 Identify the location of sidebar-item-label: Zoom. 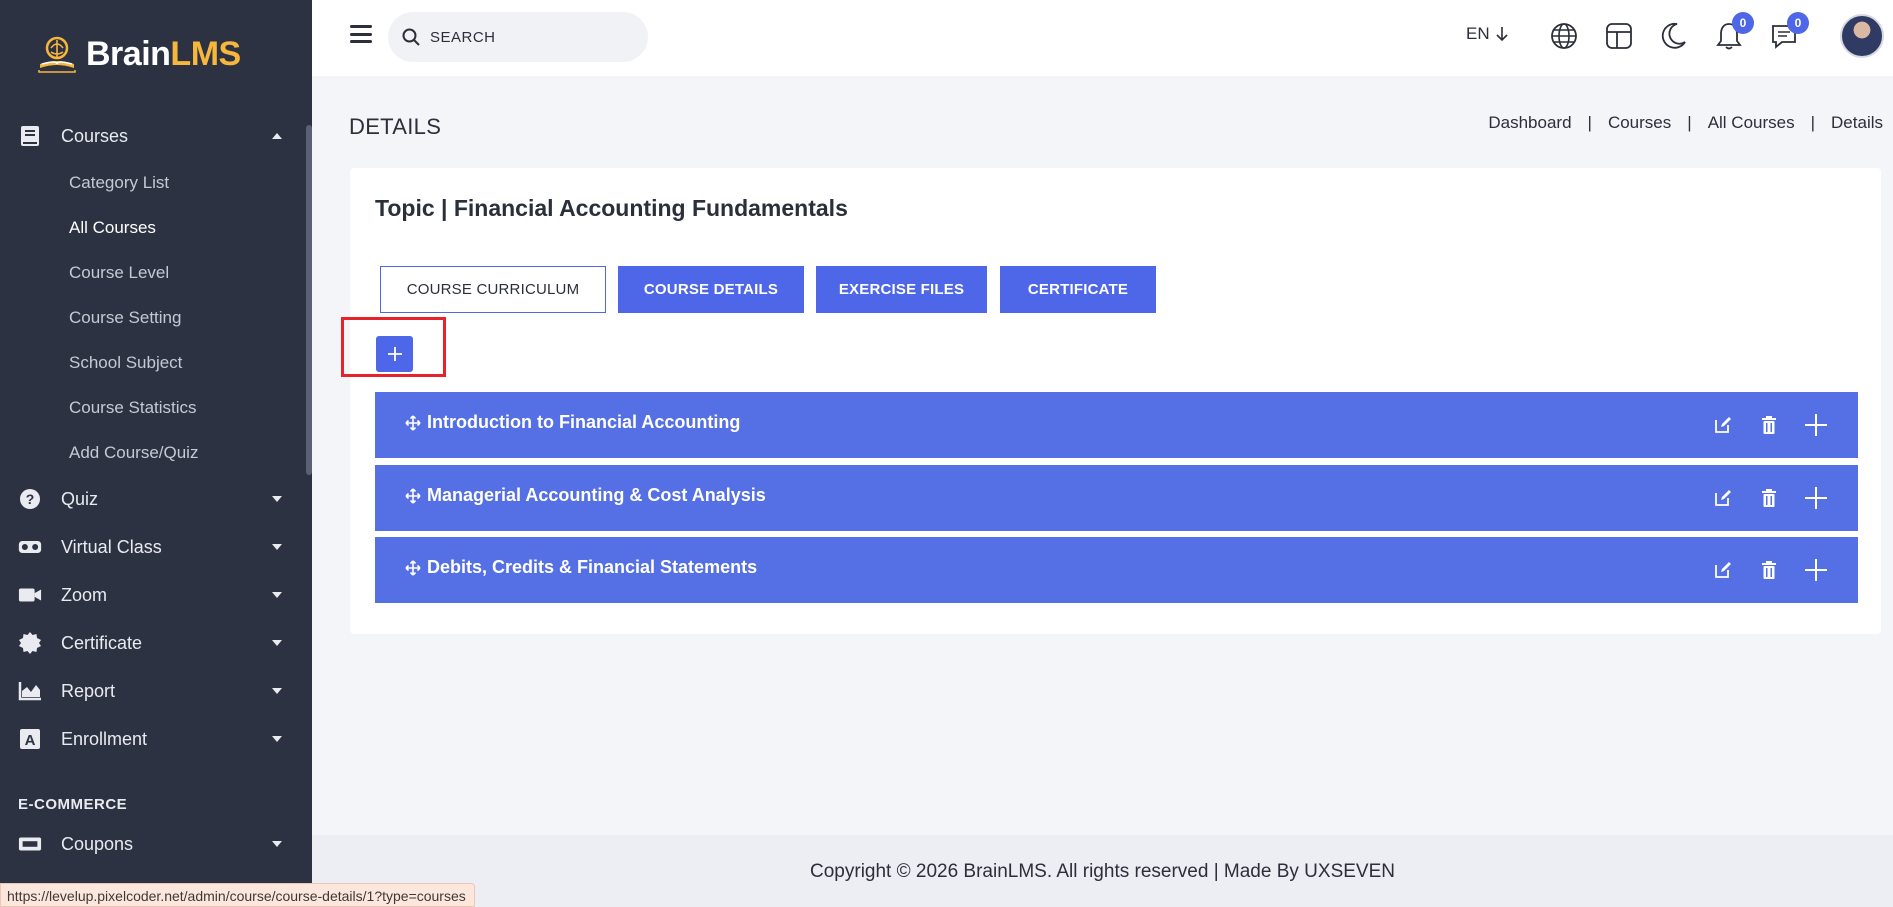
(84, 594).